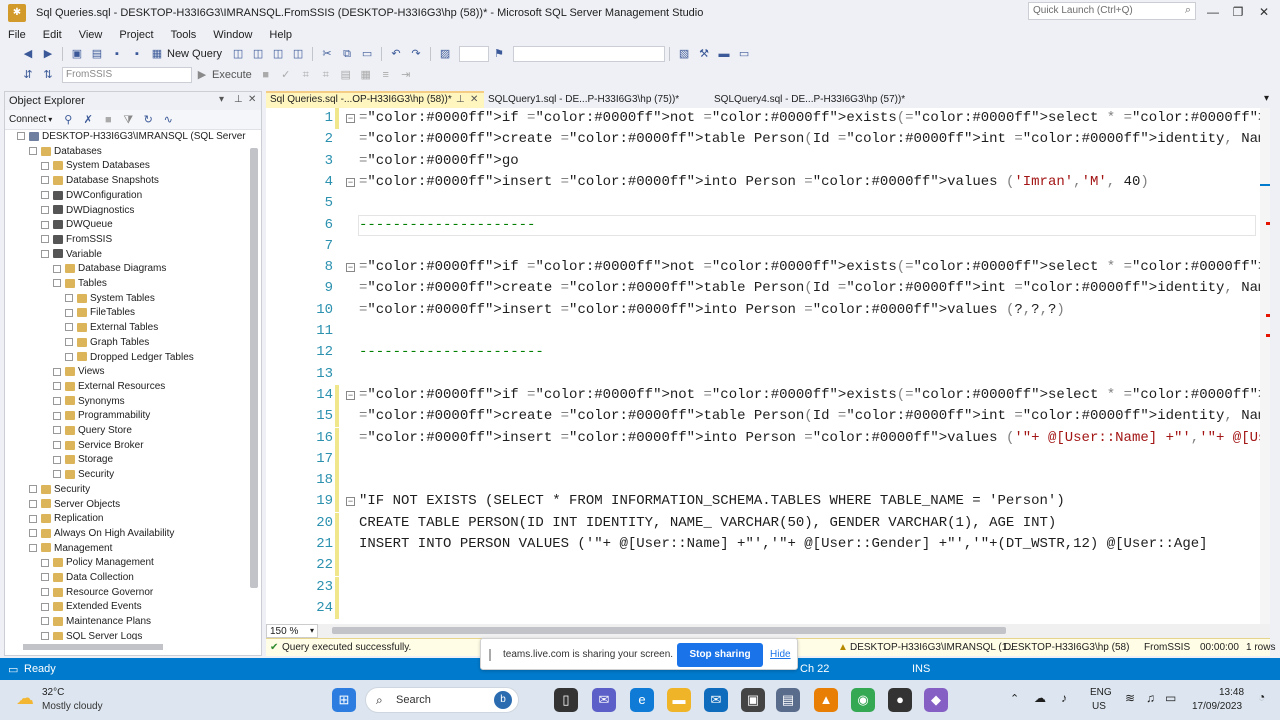 Image resolution: width=1280 pixels, height=720 pixels. Describe the element at coordinates (1217, 706) in the screenshot. I see `clock-date: 17/09/2023` at that location.